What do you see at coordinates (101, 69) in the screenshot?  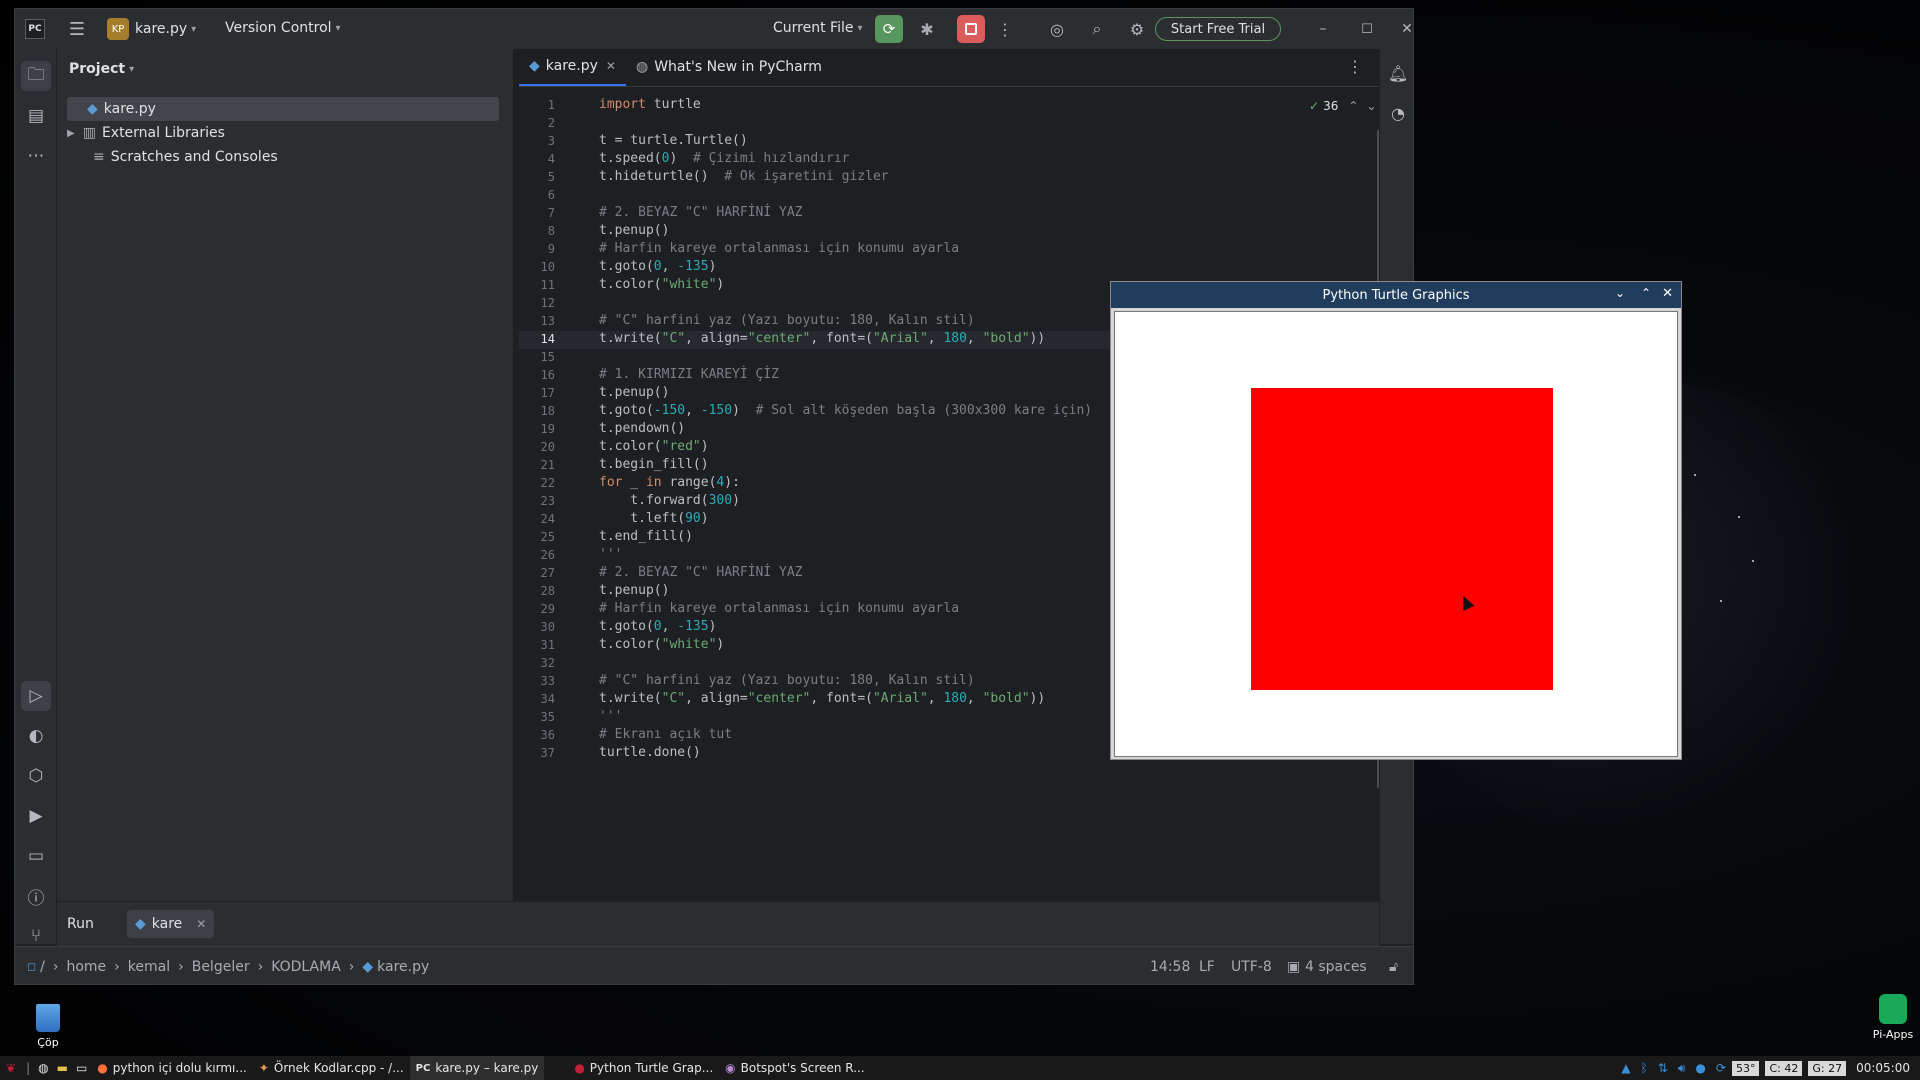 I see `project-panel-header: Project ▾` at bounding box center [101, 69].